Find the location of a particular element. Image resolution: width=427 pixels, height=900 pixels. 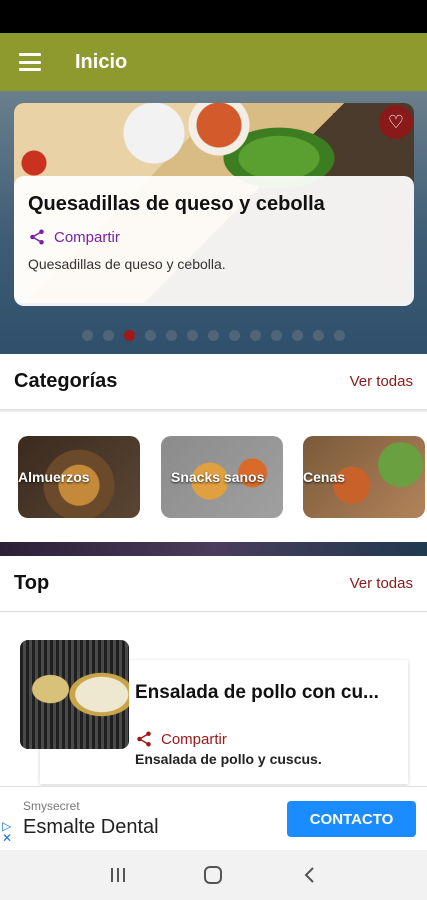

categories-header: Categorías Ver todas is located at coordinates (213, 382).